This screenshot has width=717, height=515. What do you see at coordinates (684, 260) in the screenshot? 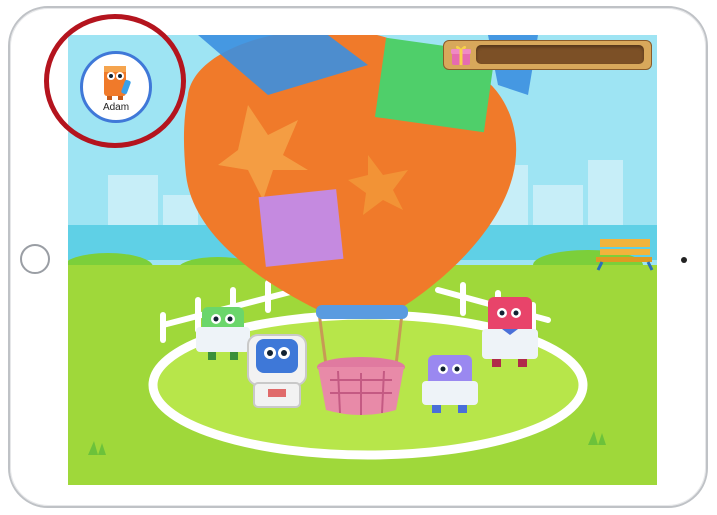
I see `camera-dot` at bounding box center [684, 260].